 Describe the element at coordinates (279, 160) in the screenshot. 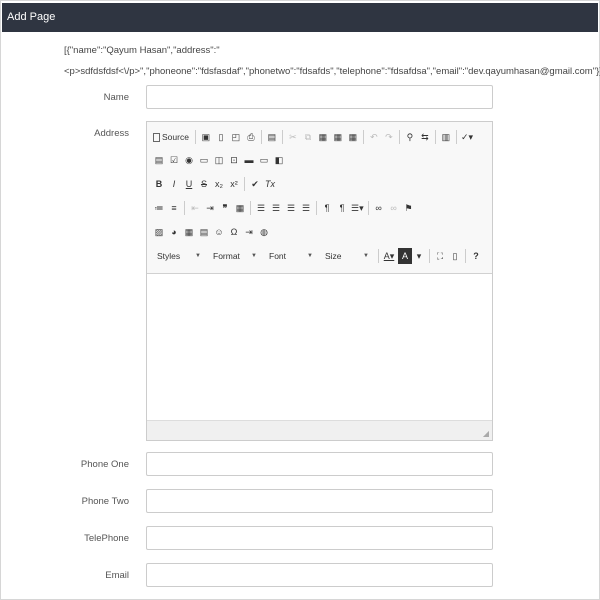

I see `hidden-field-icon: ◧` at that location.